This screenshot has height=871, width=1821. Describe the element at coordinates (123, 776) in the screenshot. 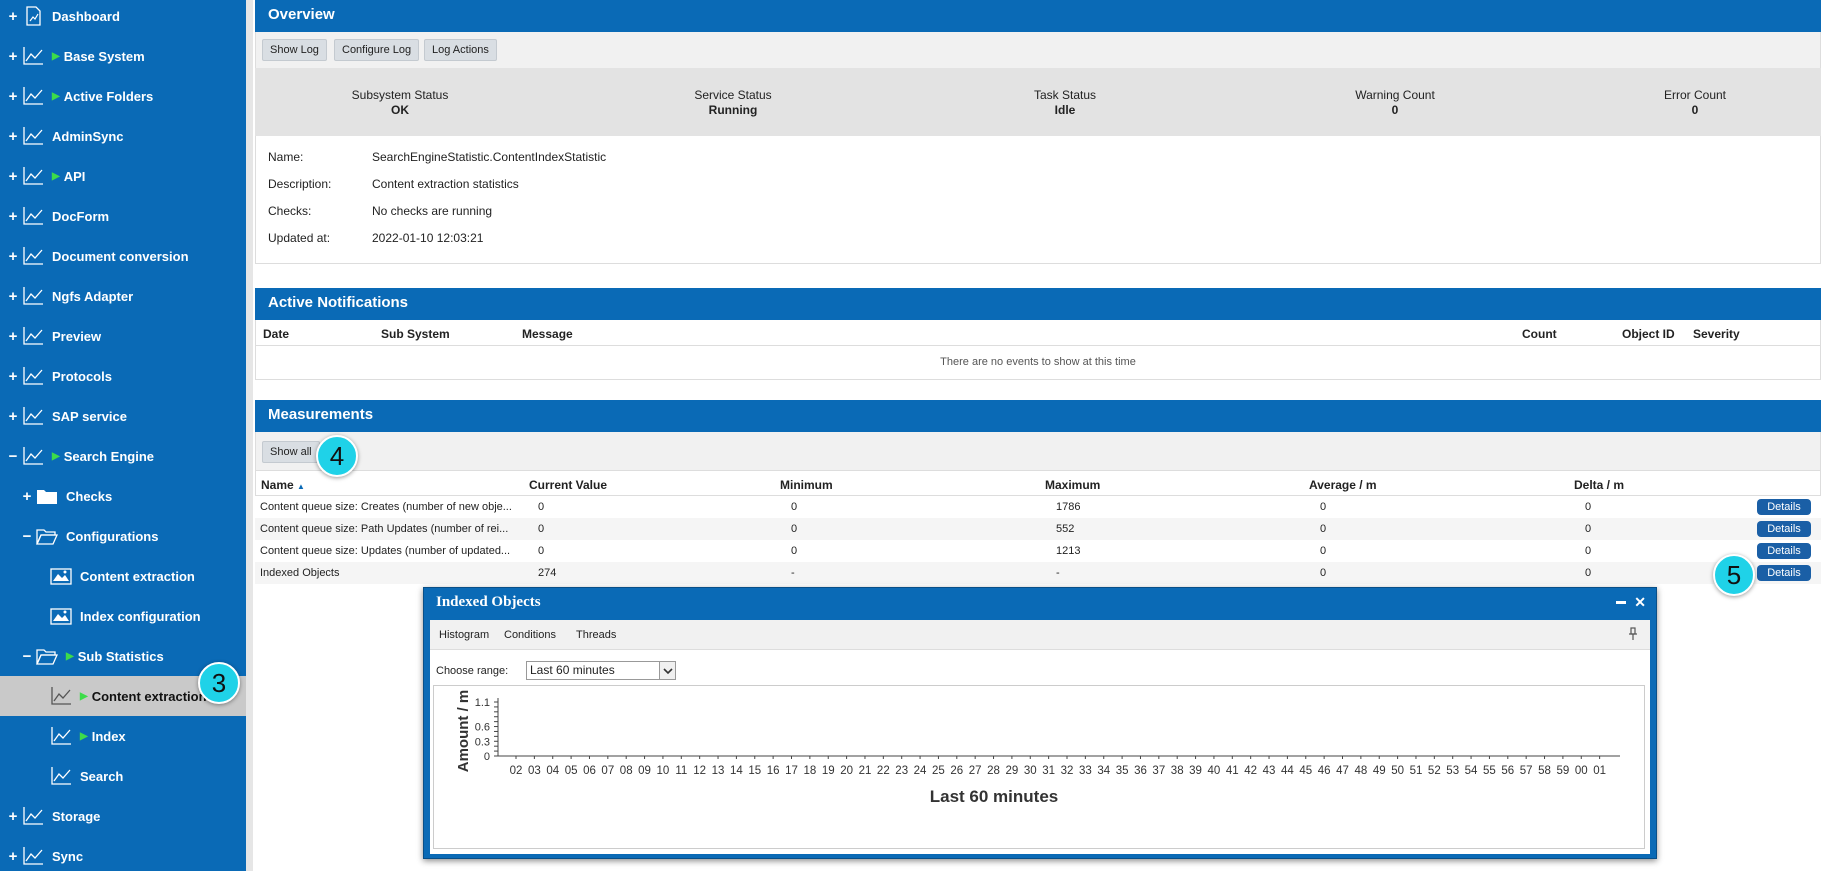

I see `sidebar-item: Search` at that location.